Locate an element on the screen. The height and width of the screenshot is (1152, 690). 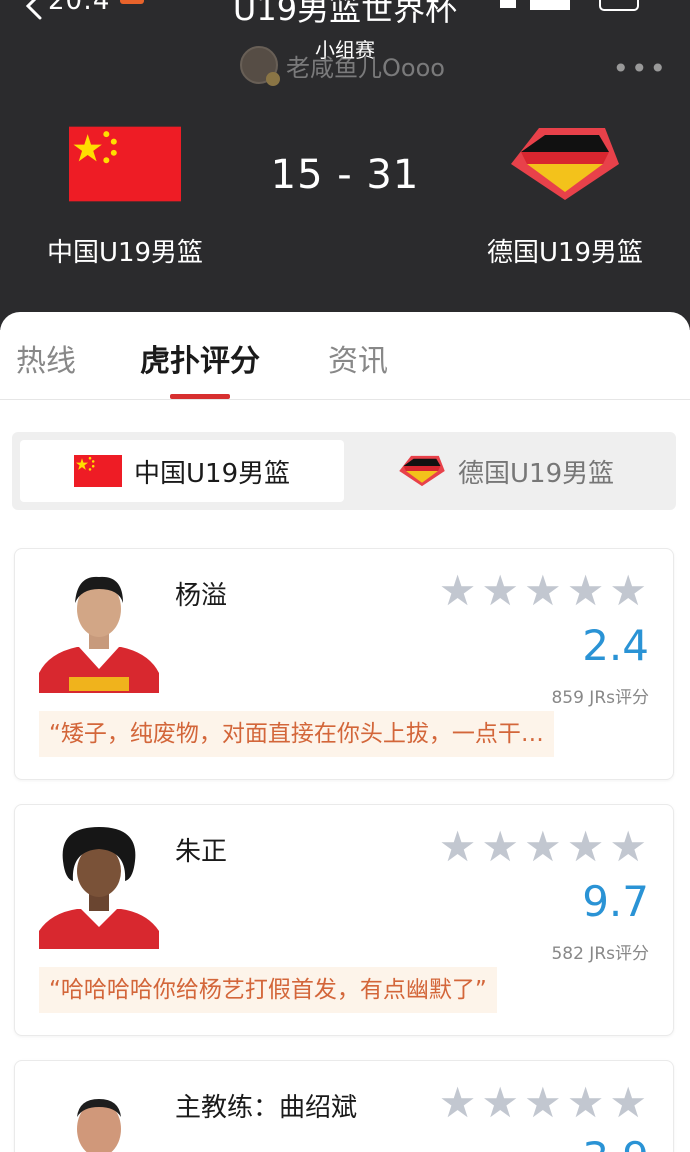
player-name: 朱正 is located at coordinates (201, 852).